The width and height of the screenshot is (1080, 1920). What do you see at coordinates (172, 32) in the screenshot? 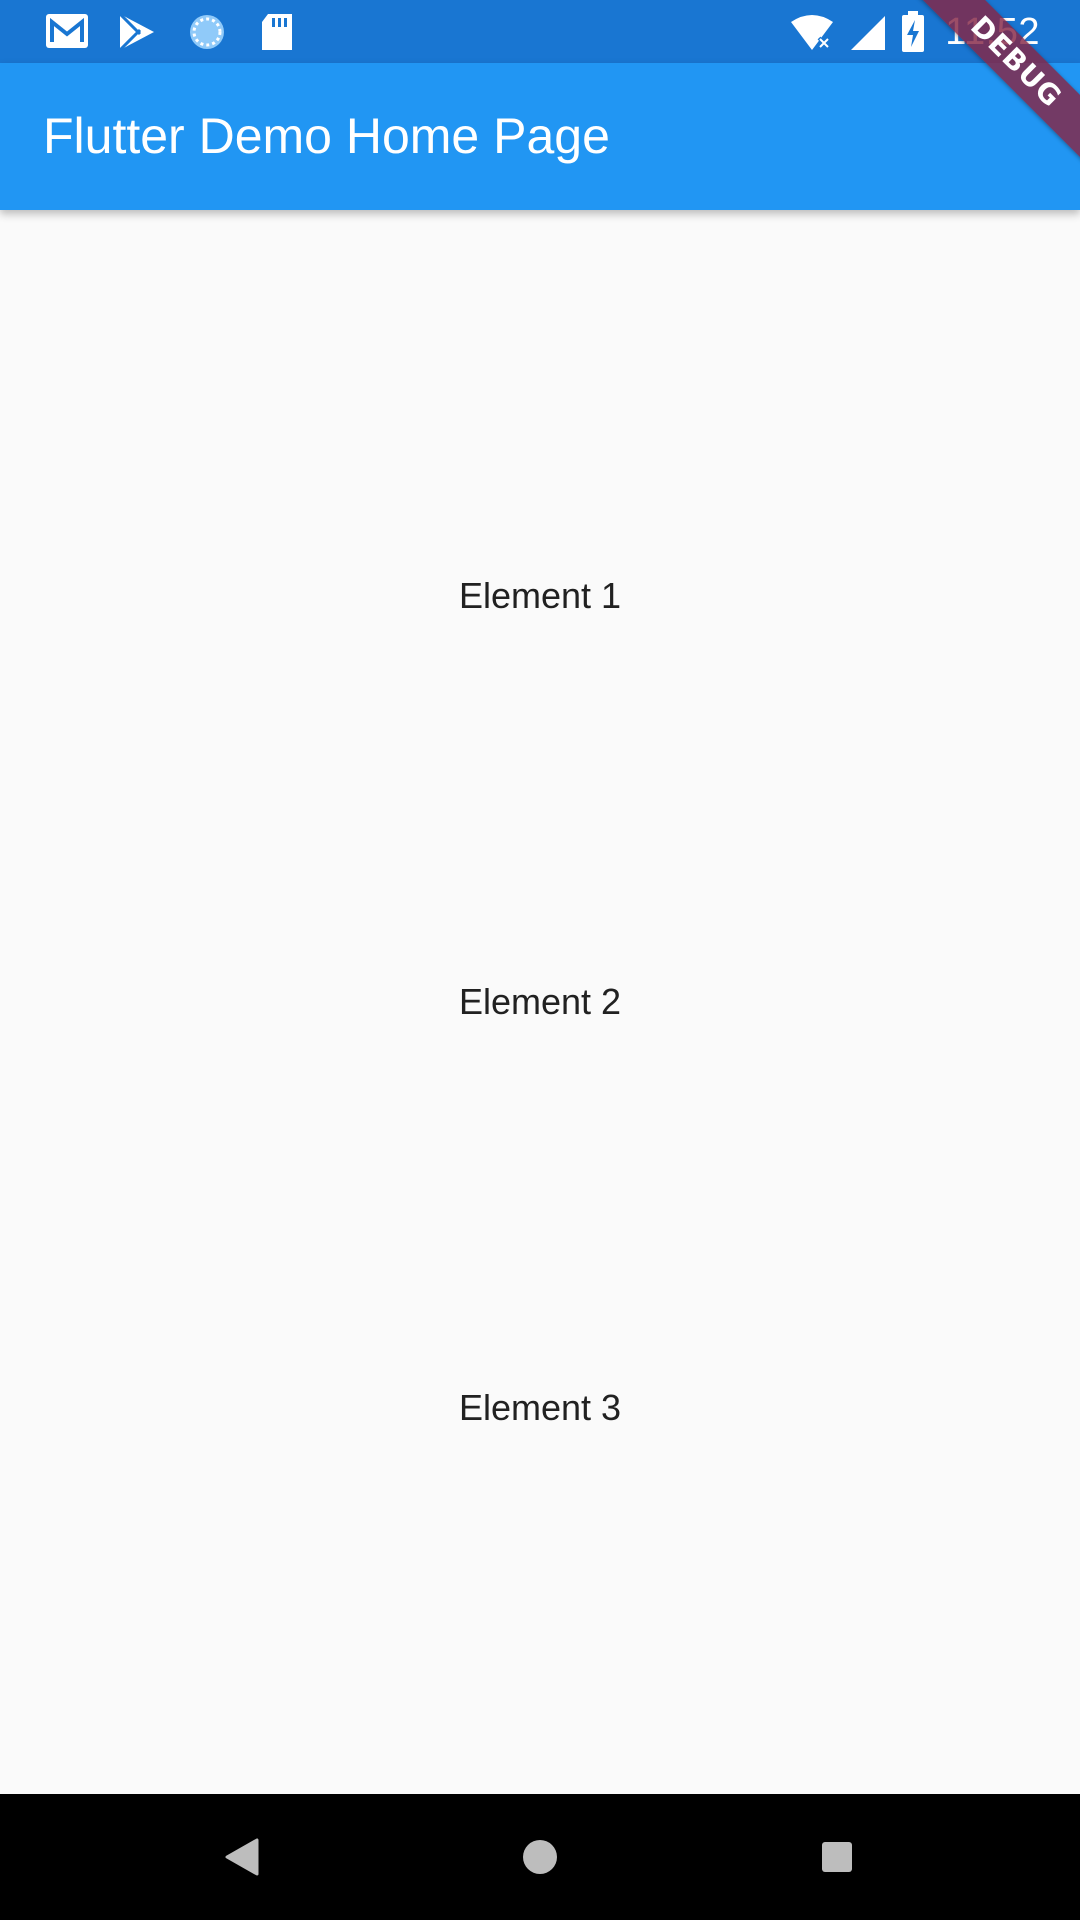
I see `notification-icons` at bounding box center [172, 32].